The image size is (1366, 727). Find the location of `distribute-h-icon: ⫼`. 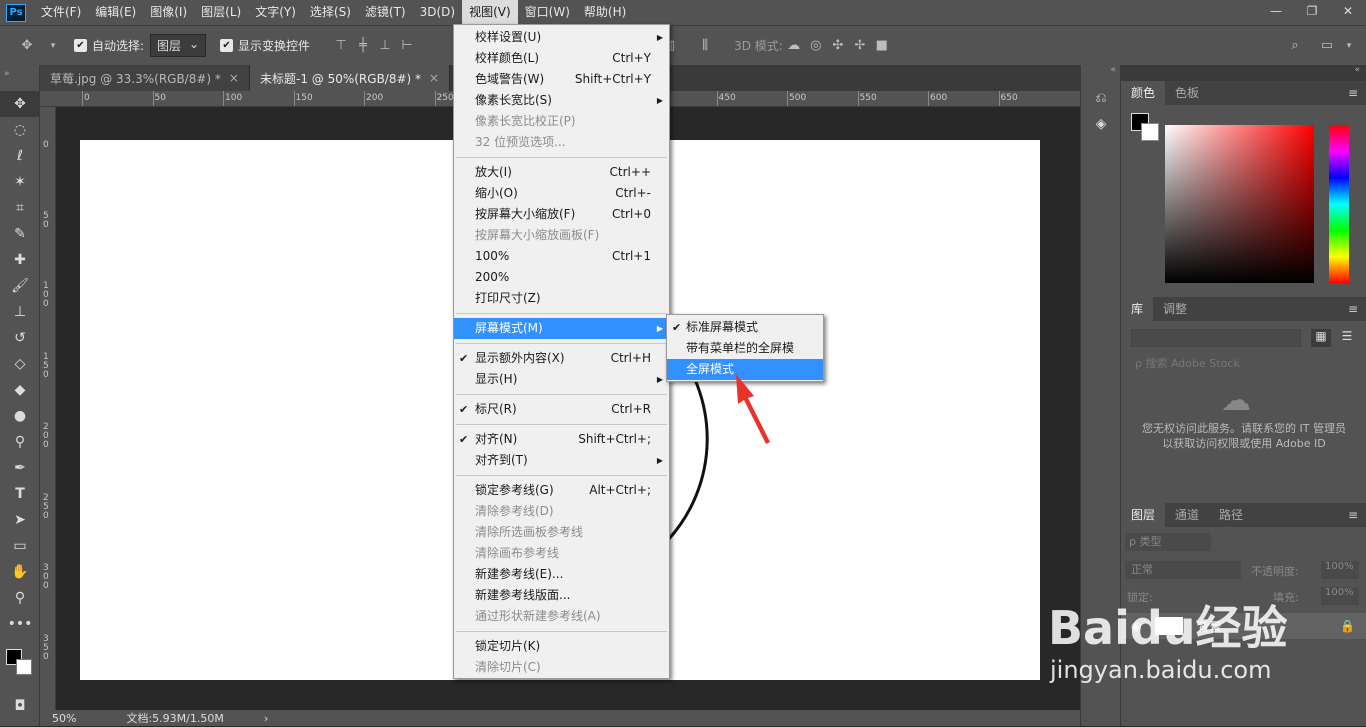

distribute-h-icon: ⫼ is located at coordinates (705, 45).